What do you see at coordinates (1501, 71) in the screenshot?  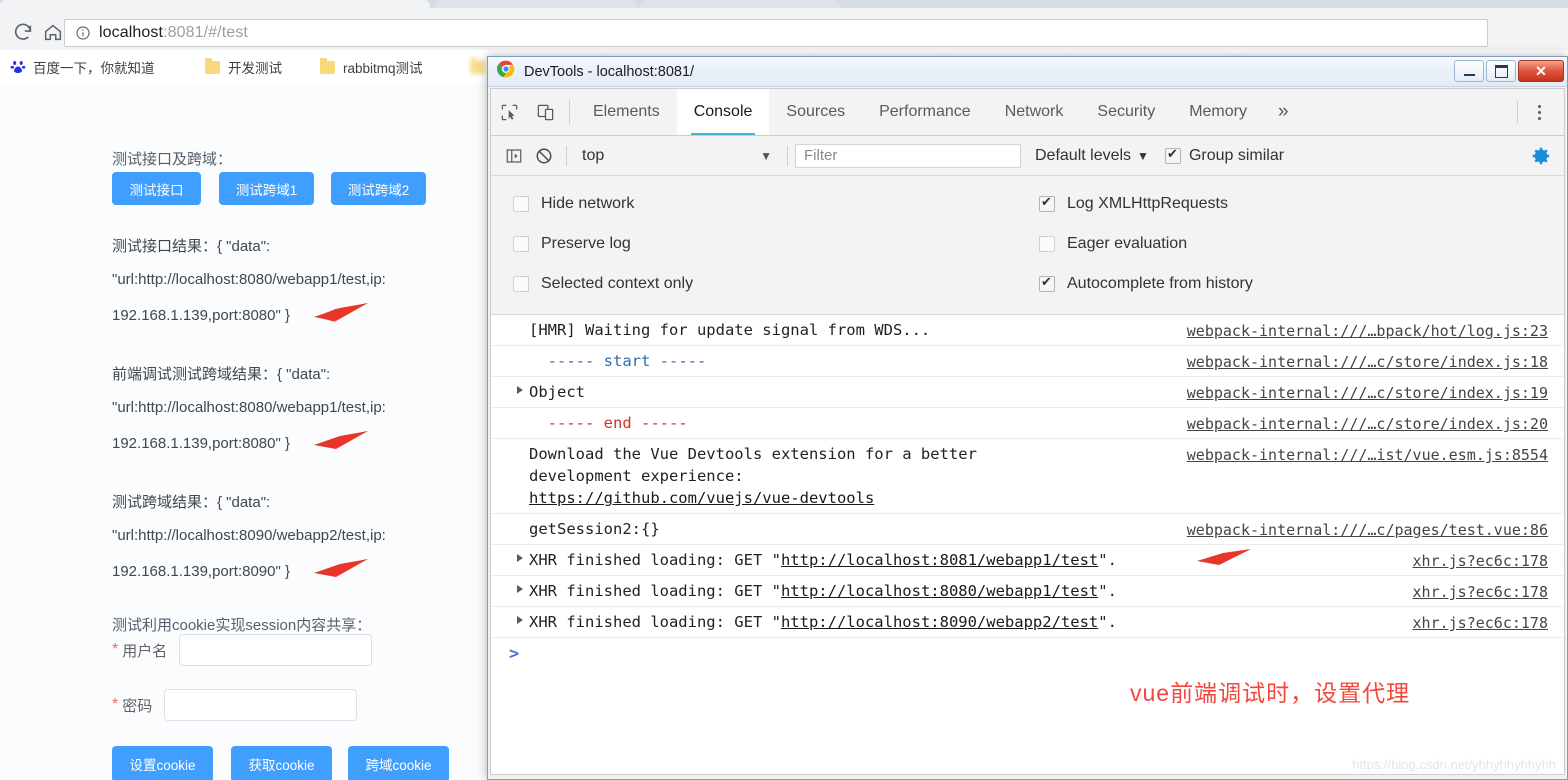 I see `maximize-button` at bounding box center [1501, 71].